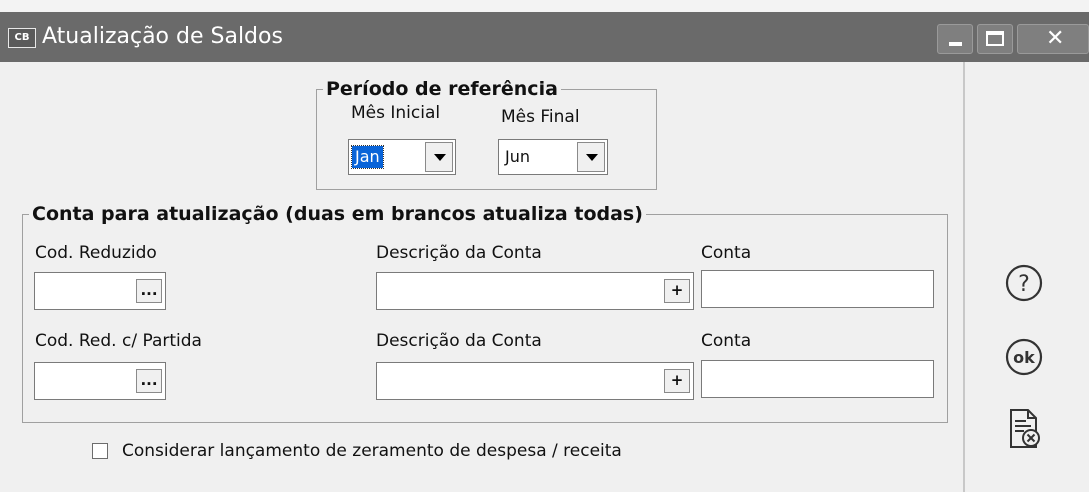 This screenshot has height=492, width=1089. I want to click on maximize-button, so click(995, 39).